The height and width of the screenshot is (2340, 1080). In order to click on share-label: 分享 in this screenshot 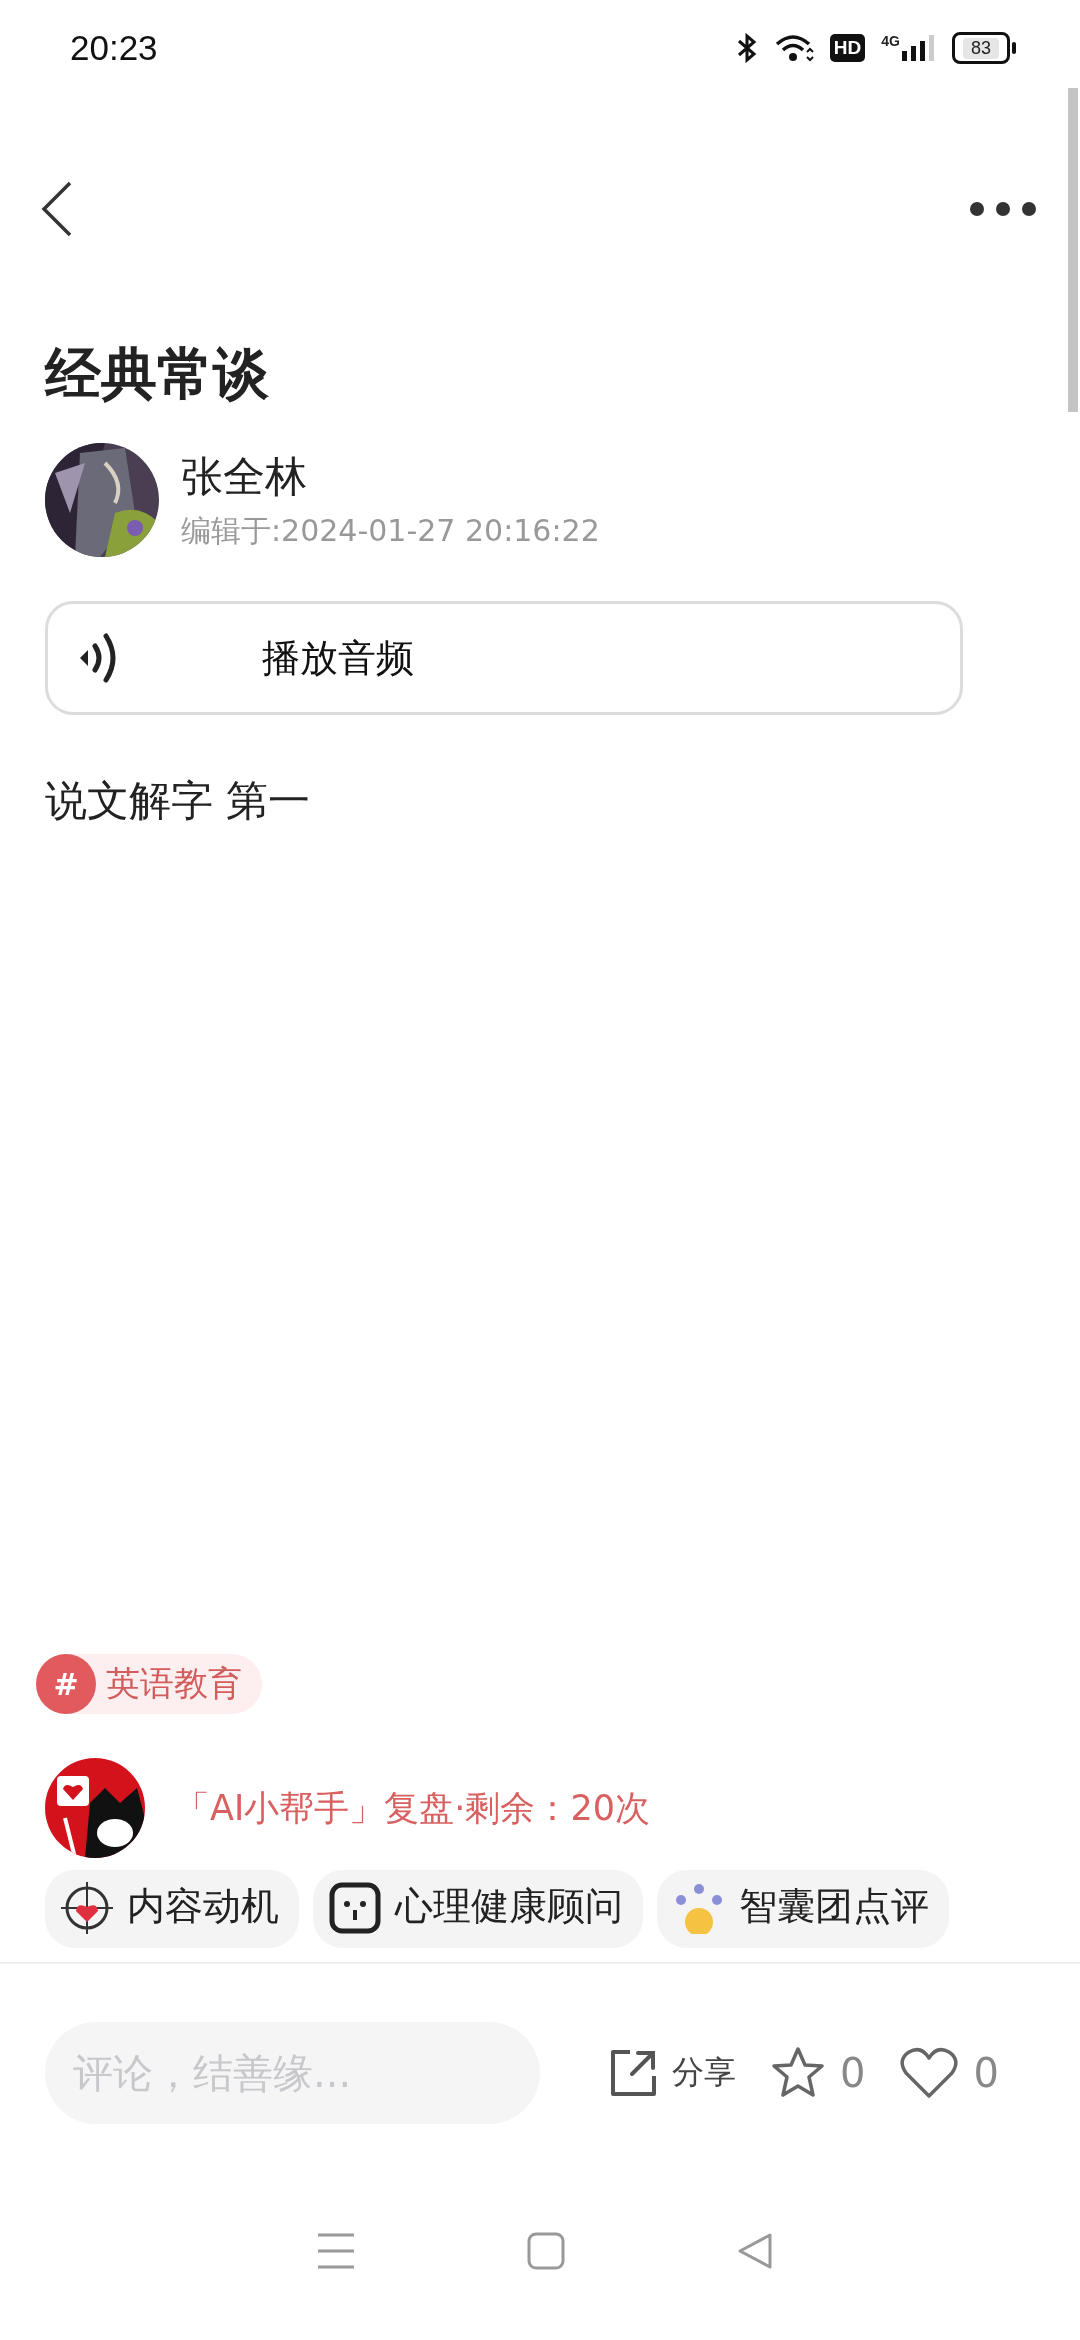, I will do `click(704, 2073)`.